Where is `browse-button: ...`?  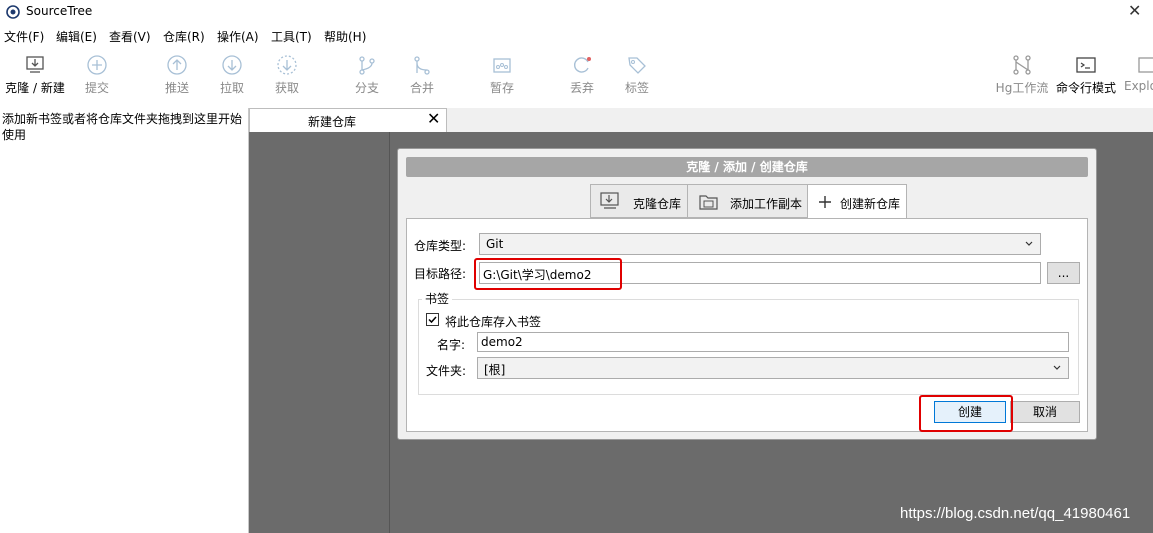
browse-button: ... is located at coordinates (1063, 273).